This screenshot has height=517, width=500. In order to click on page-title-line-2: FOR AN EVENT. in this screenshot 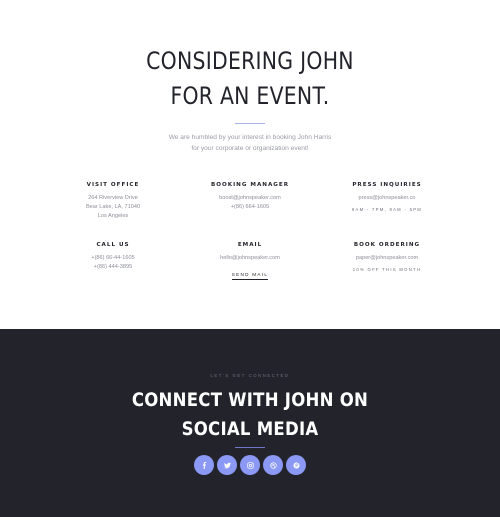, I will do `click(250, 96)`.